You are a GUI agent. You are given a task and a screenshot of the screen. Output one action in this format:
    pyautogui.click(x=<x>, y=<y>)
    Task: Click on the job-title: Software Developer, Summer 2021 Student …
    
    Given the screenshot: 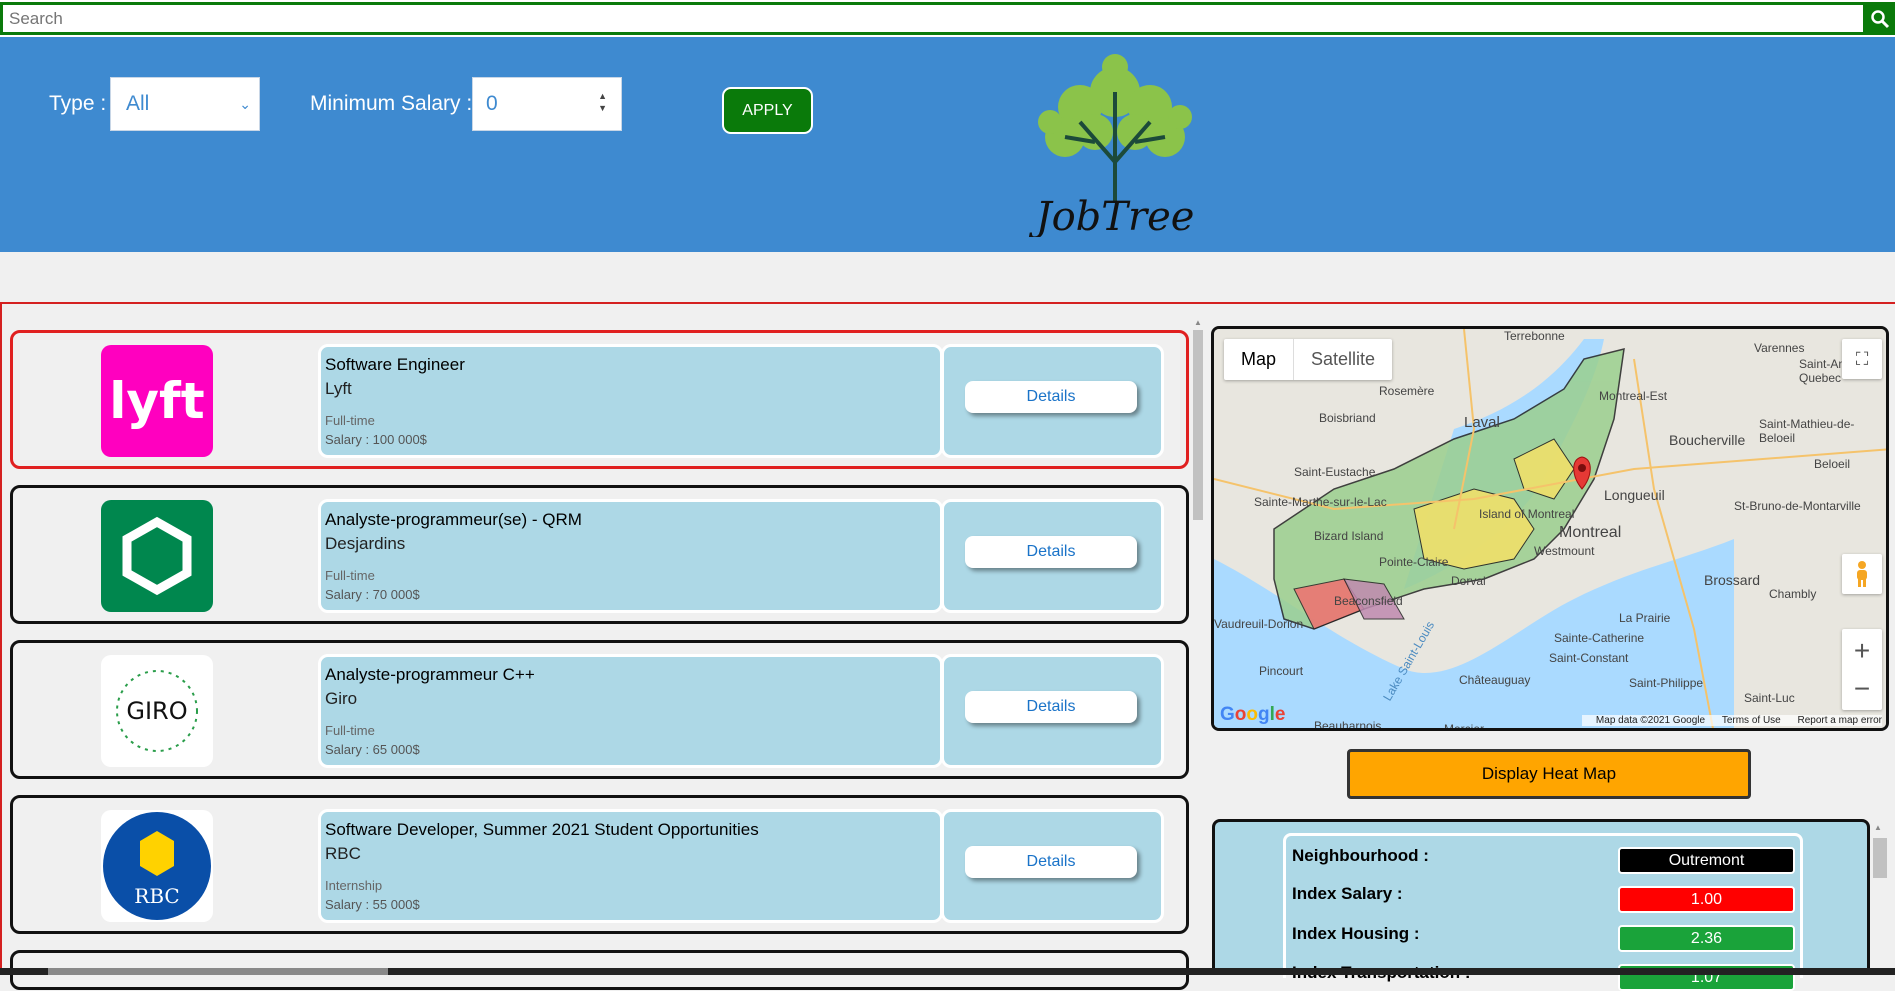 What is the action you would take?
    pyautogui.click(x=542, y=829)
    